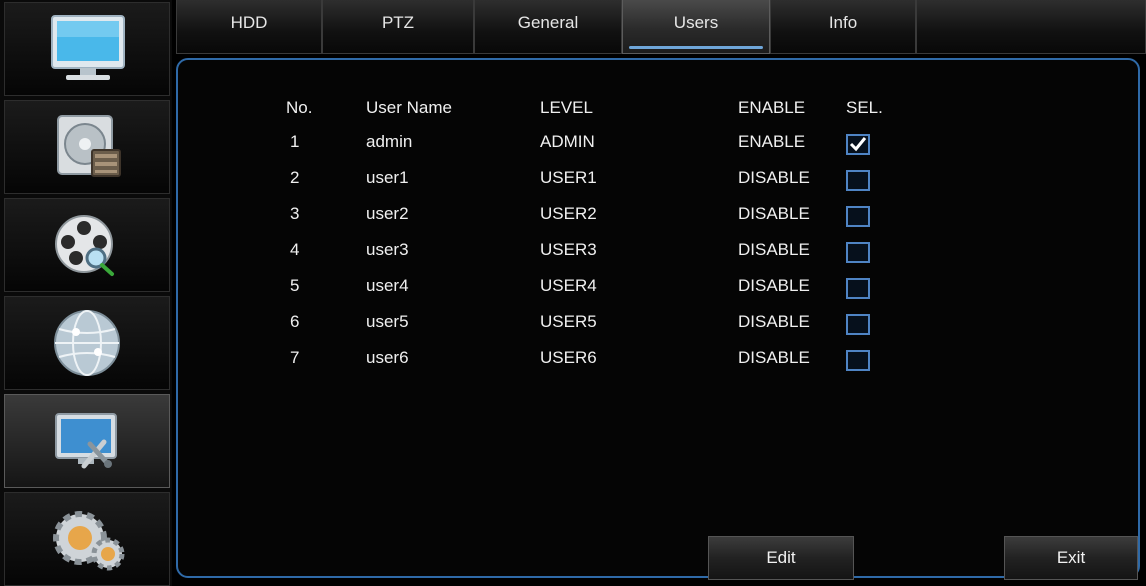 Image resolution: width=1146 pixels, height=586 pixels. What do you see at coordinates (568, 177) in the screenshot?
I see `cell-level: USER1` at bounding box center [568, 177].